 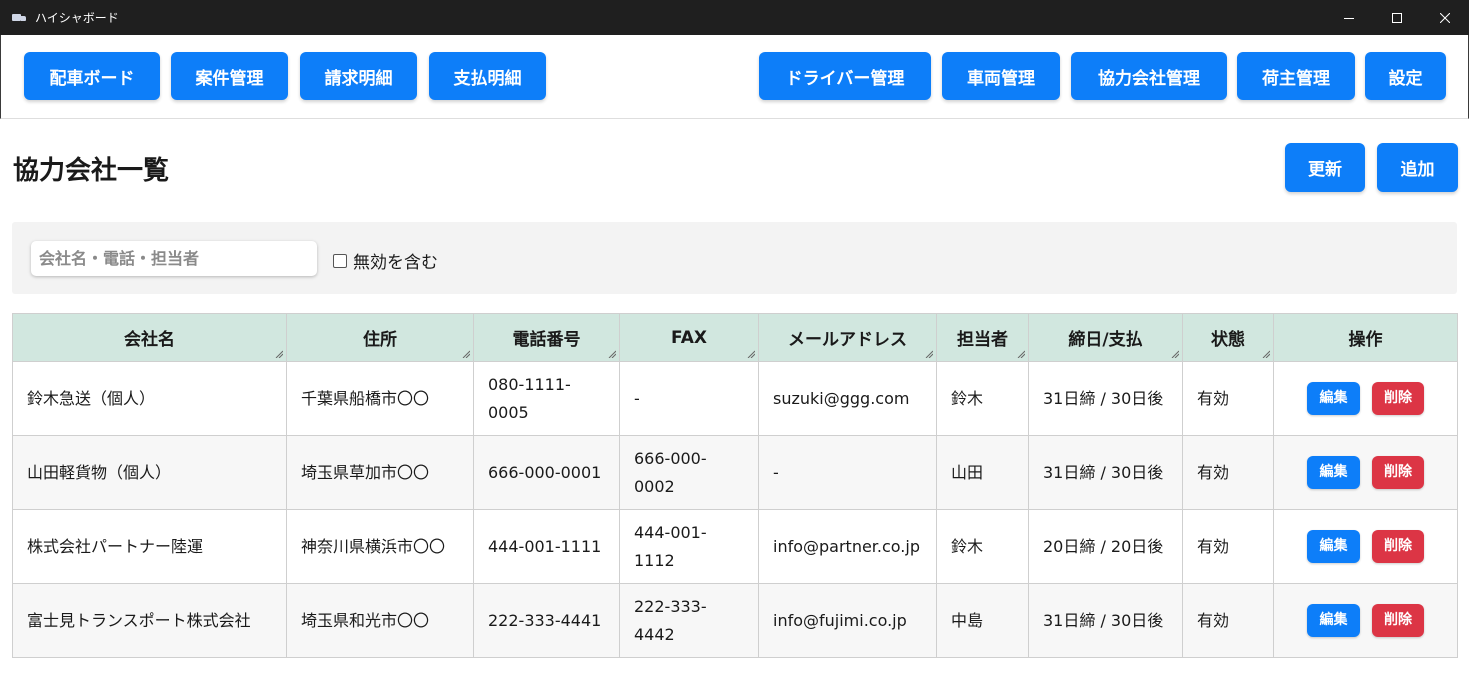 What do you see at coordinates (149, 398) in the screenshot?
I see `cell-company: 鈴木急送（個人）` at bounding box center [149, 398].